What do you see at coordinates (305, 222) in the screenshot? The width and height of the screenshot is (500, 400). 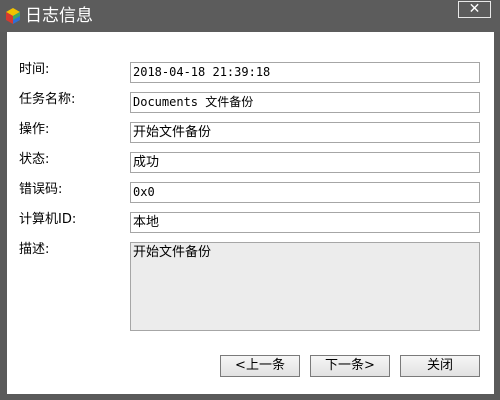 I see `computer-id-field: 本地` at bounding box center [305, 222].